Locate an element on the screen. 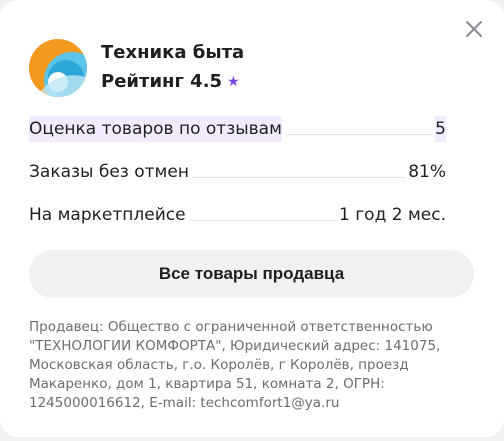 Image resolution: width=504 pixels, height=441 pixels. stat-label: Заказы без отмен is located at coordinates (109, 172).